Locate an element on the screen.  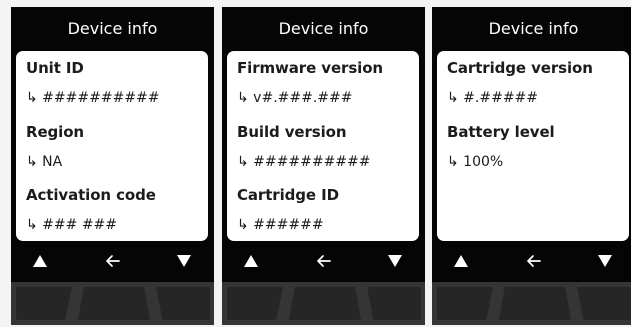
cartridge-version-label: Cartridge version is located at coordinates (520, 68).